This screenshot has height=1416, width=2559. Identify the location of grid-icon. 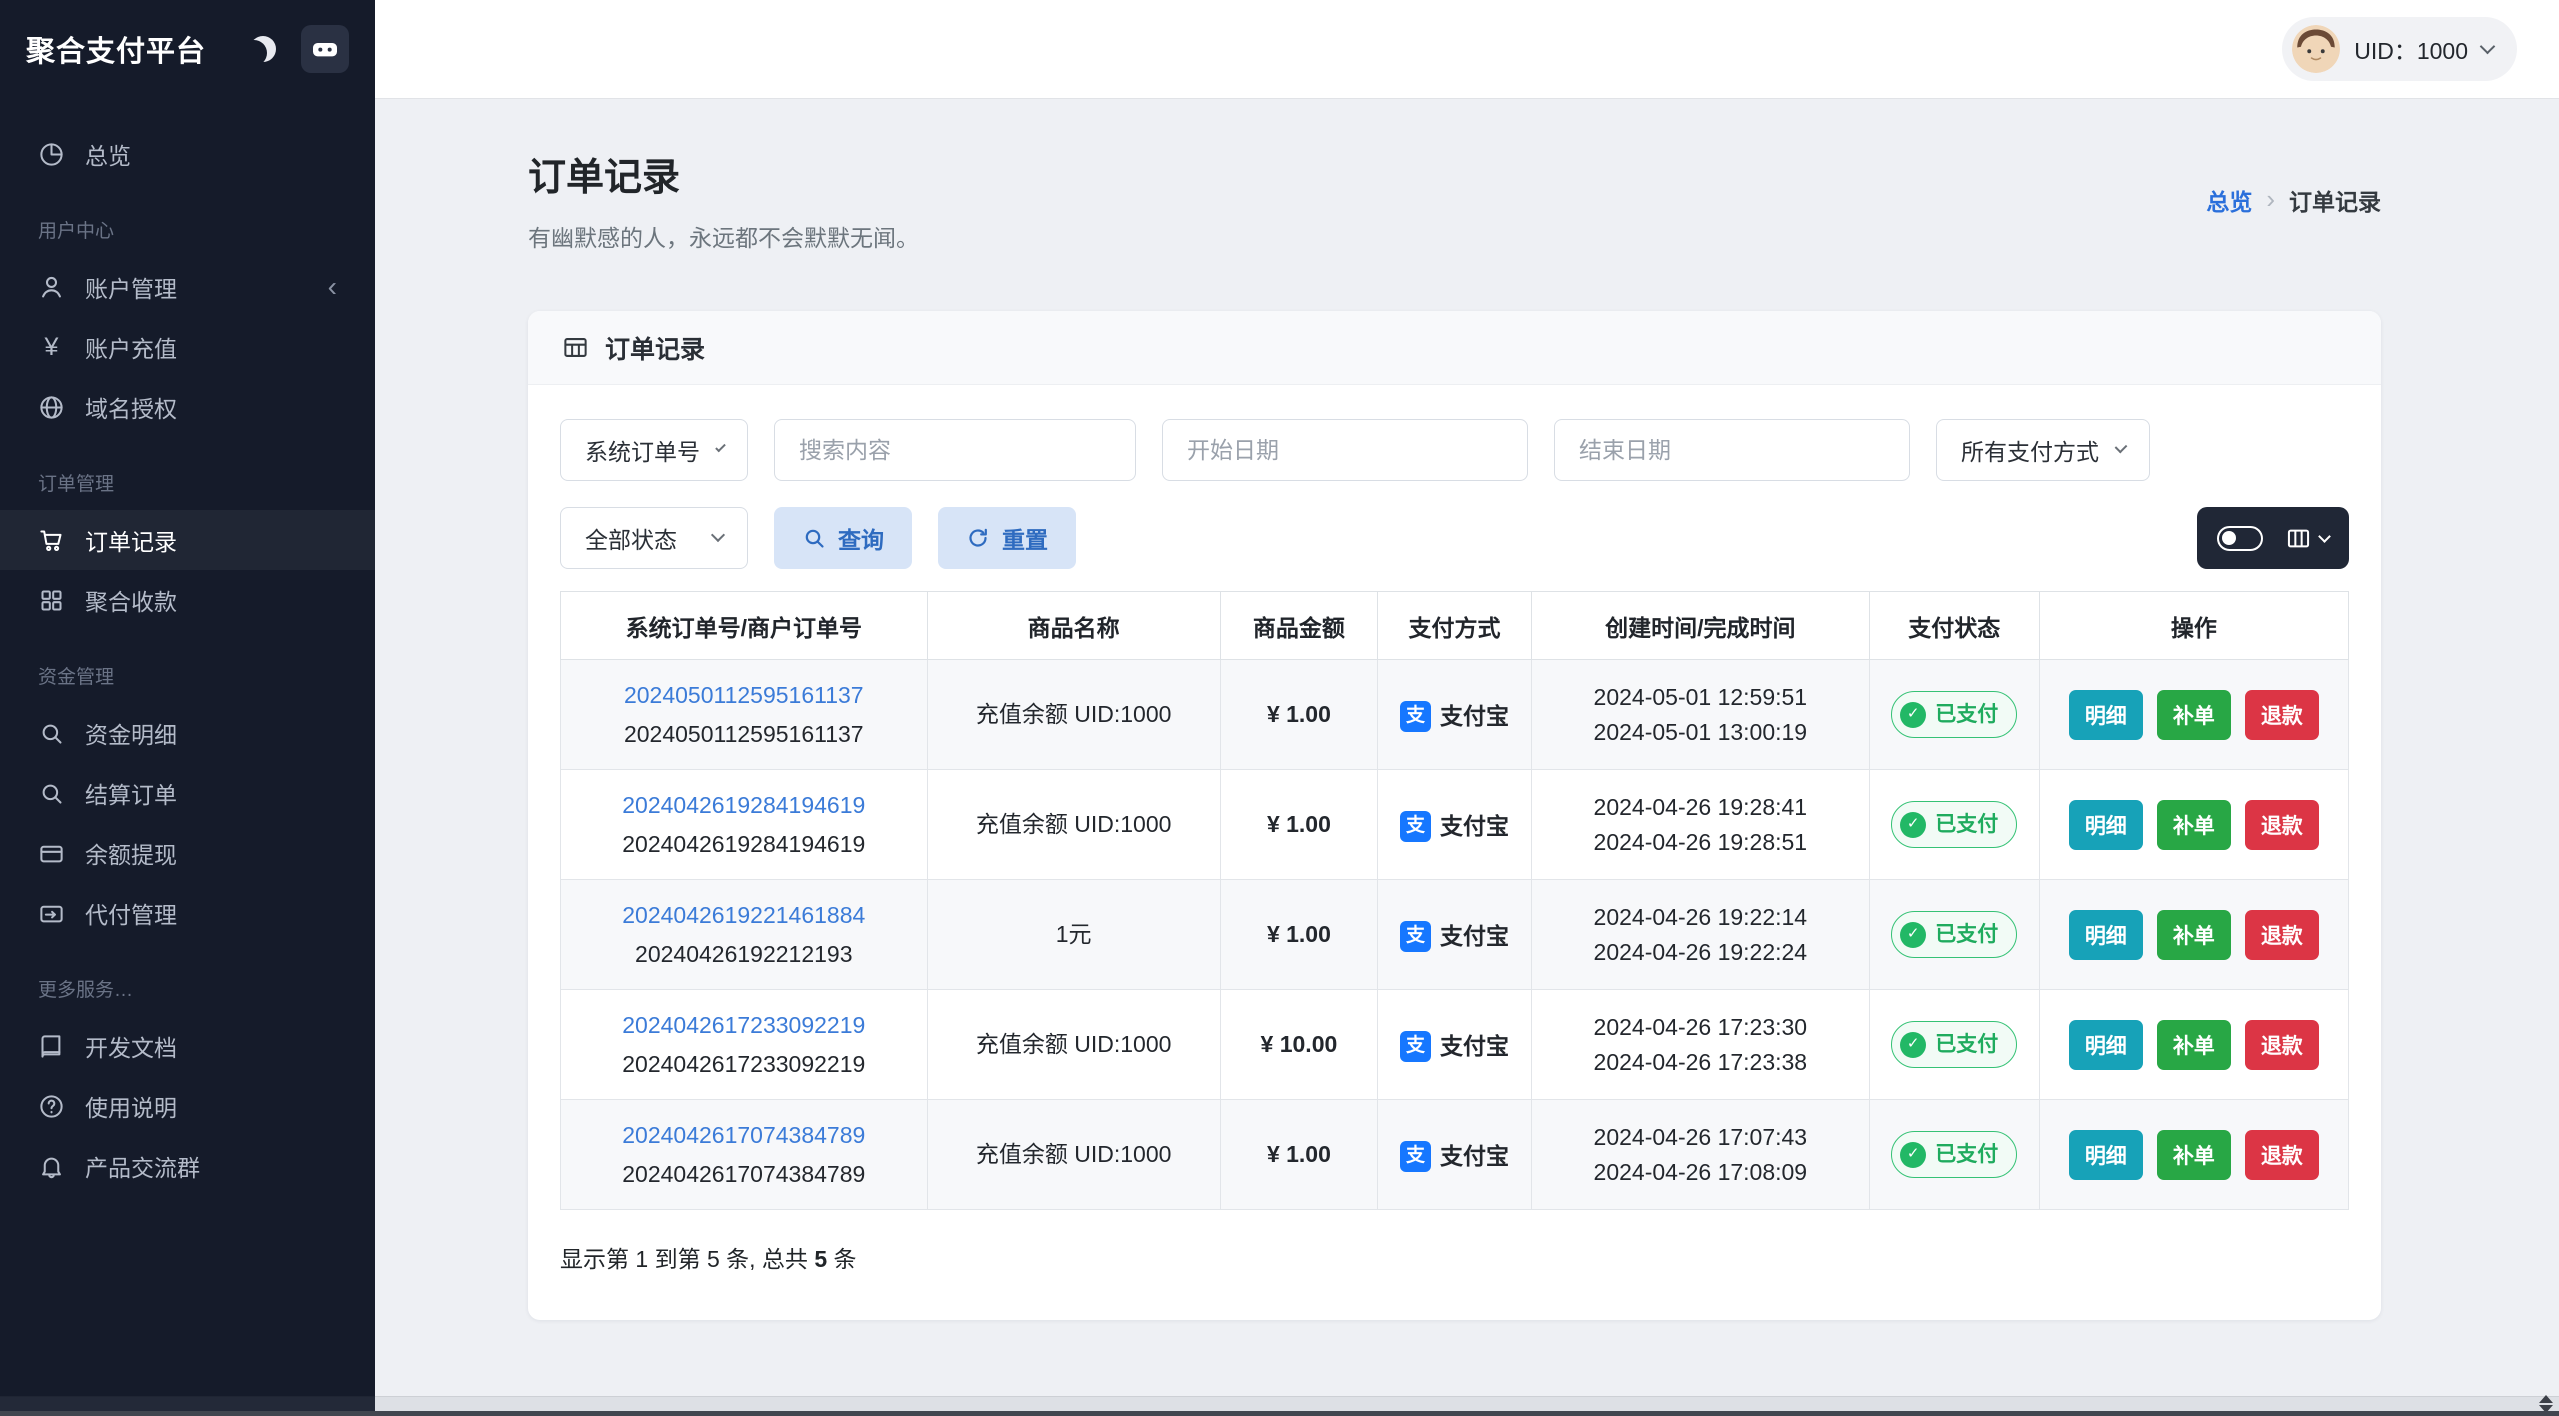
(51, 600).